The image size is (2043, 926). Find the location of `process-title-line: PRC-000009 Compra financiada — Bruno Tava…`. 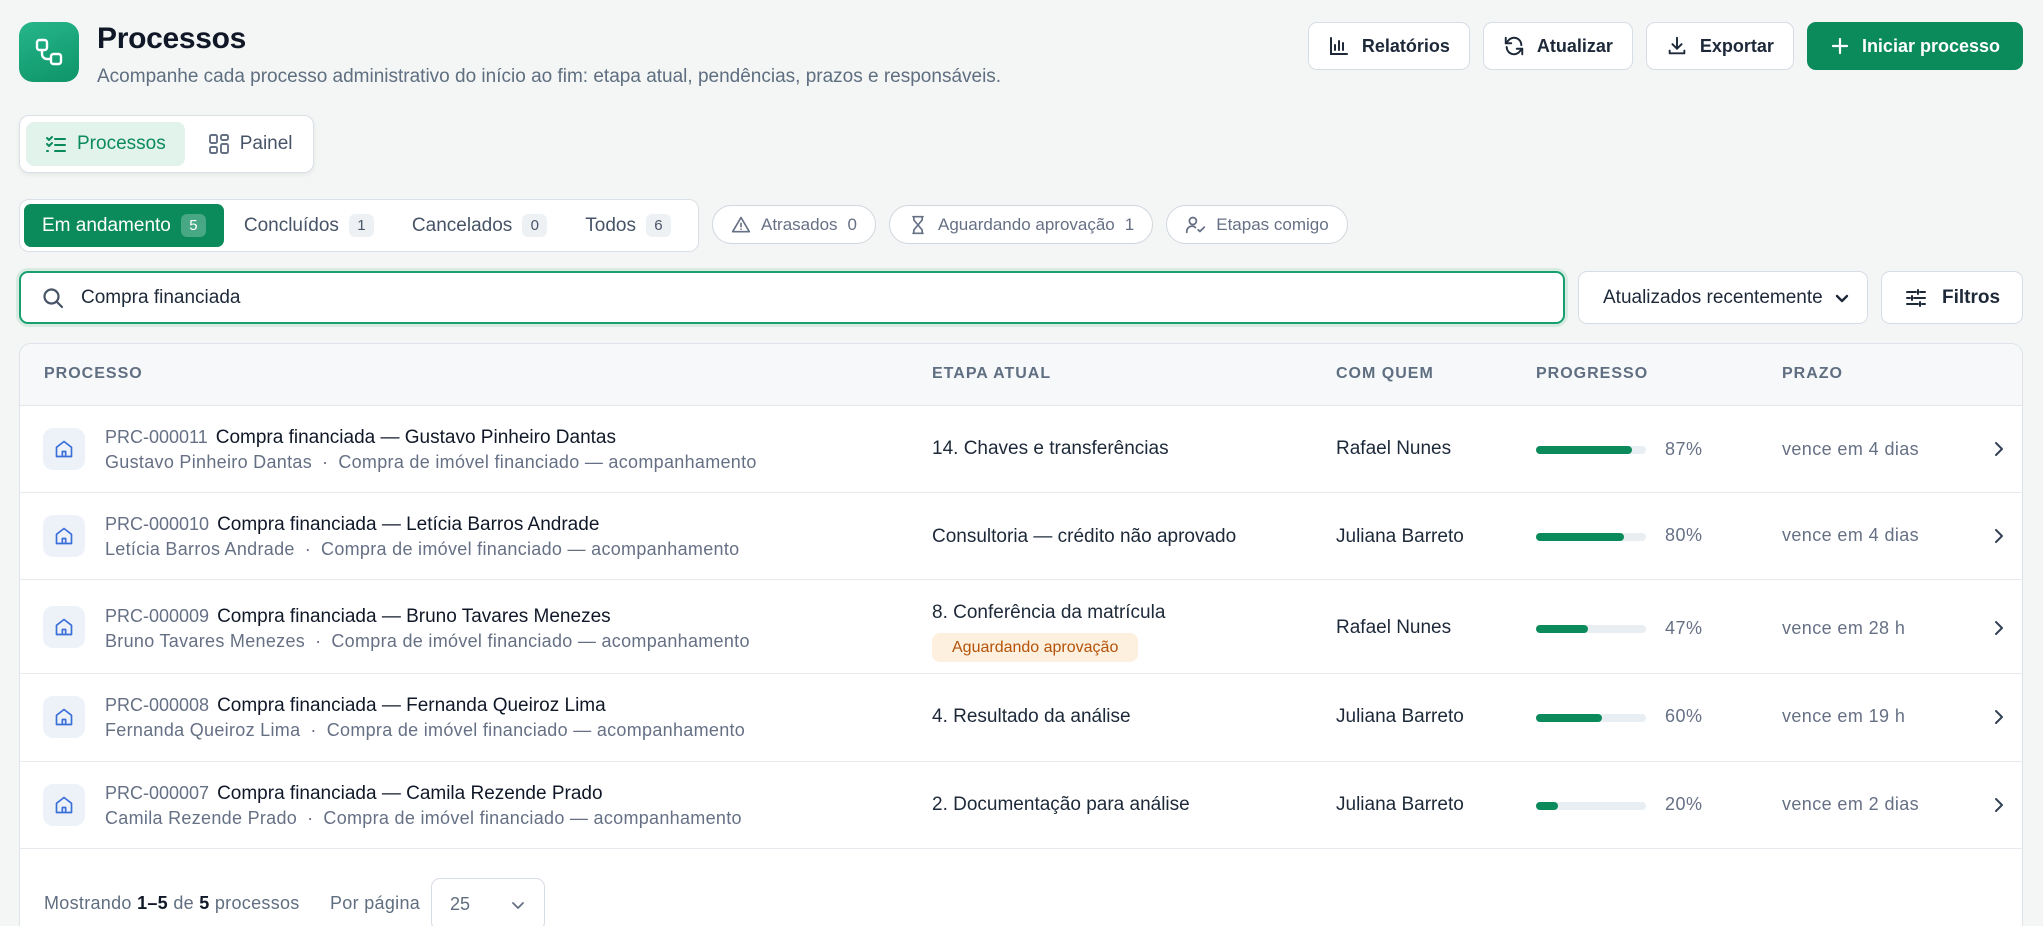

process-title-line: PRC-000009 Compra financiada — Bruno Tava… is located at coordinates (358, 617).